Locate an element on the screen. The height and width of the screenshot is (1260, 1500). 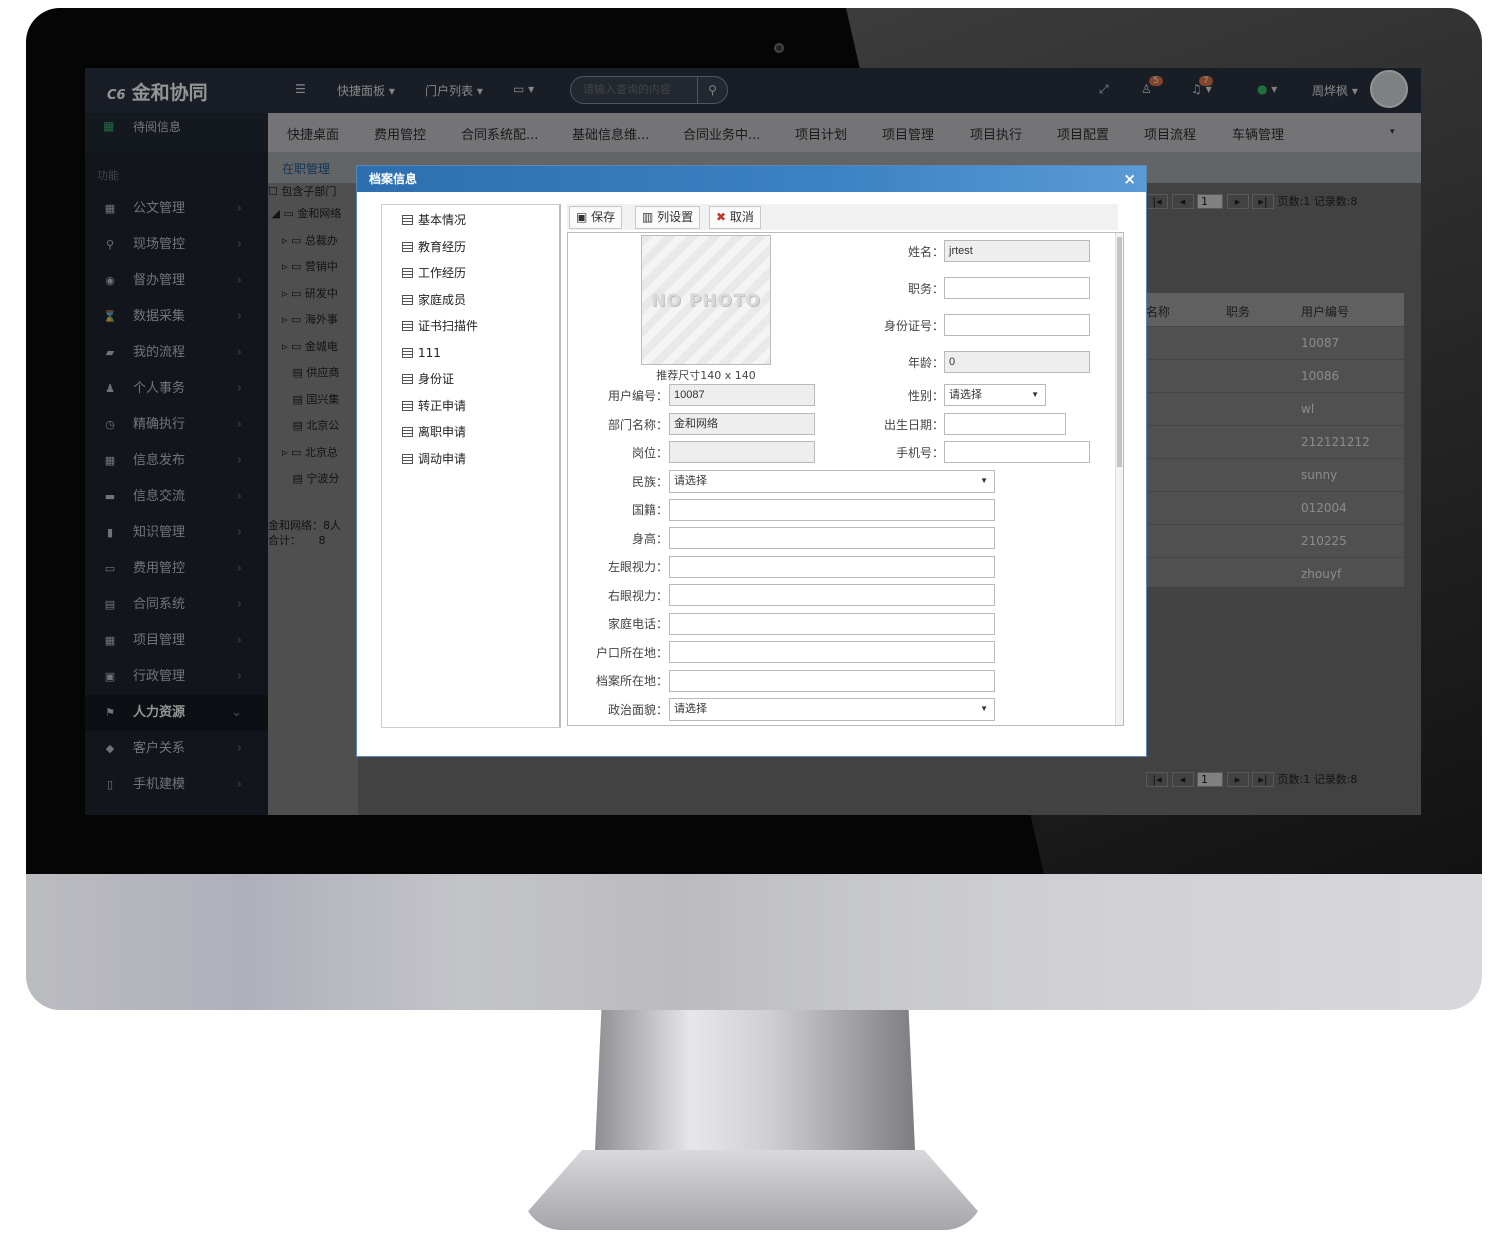
archive-section-list: 基本情况 教育经历 工作经历 家庭成员 证书扫描件 111 身份证 转正申请 离职申请 调动申请 is located at coordinates (471, 466).